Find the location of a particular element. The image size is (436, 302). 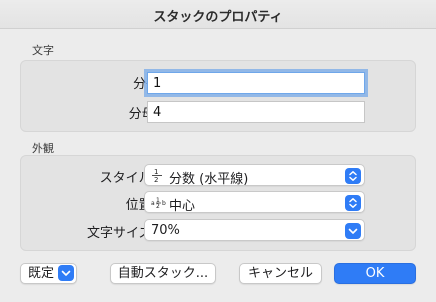

size-popup: 70% is located at coordinates (254, 230).